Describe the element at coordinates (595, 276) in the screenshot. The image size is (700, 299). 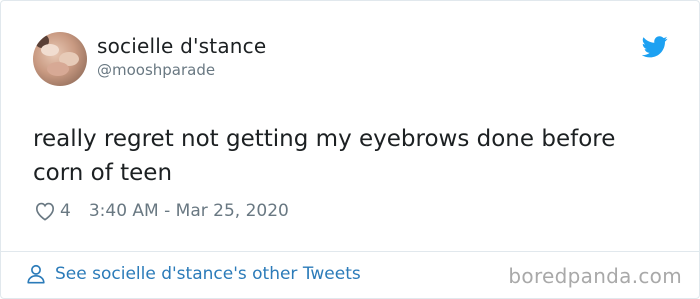
I see `watermark: boredpanda.com` at that location.